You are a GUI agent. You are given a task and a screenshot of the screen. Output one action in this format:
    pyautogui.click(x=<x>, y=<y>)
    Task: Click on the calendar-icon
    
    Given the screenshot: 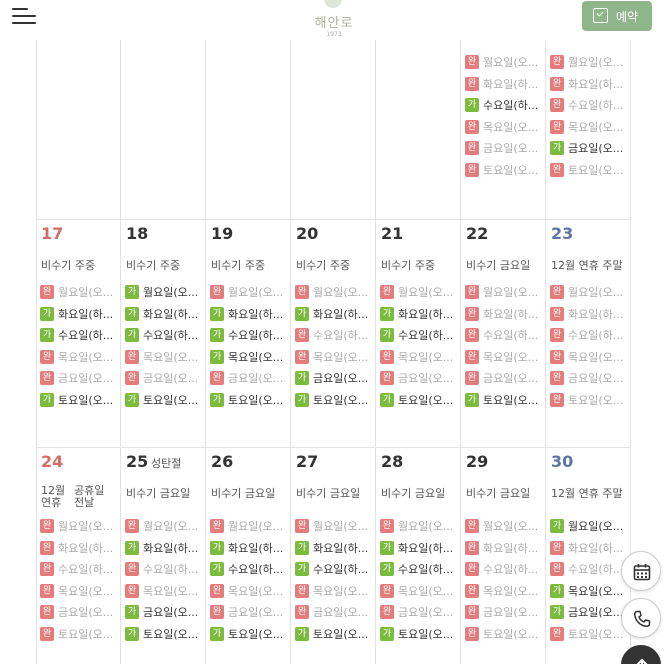 What is the action you would take?
    pyautogui.click(x=642, y=572)
    